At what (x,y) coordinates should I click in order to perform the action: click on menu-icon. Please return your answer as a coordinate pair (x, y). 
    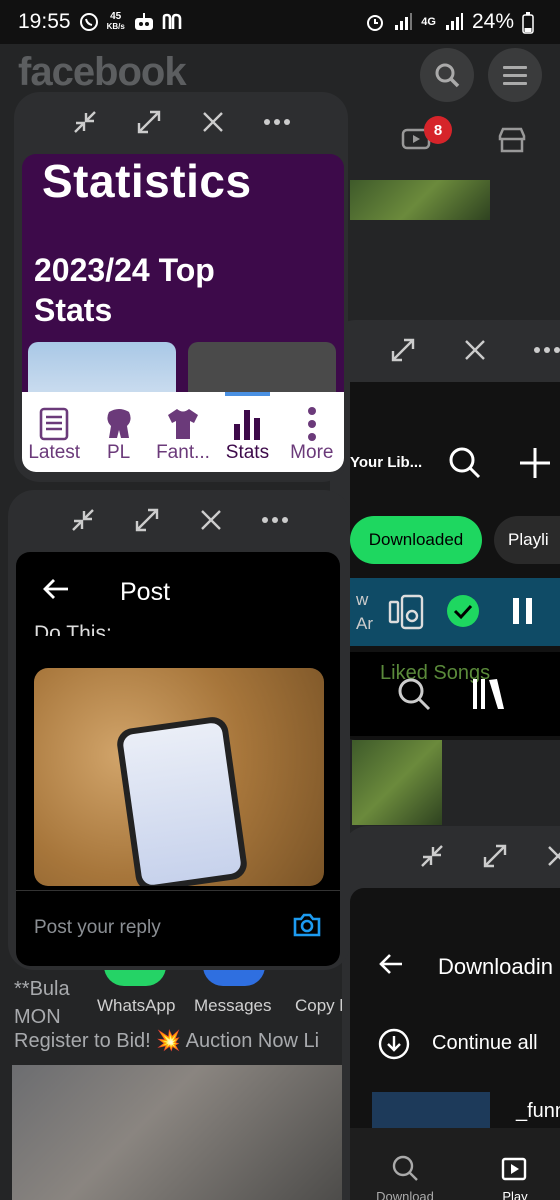
    Looking at the image, I should click on (515, 75).